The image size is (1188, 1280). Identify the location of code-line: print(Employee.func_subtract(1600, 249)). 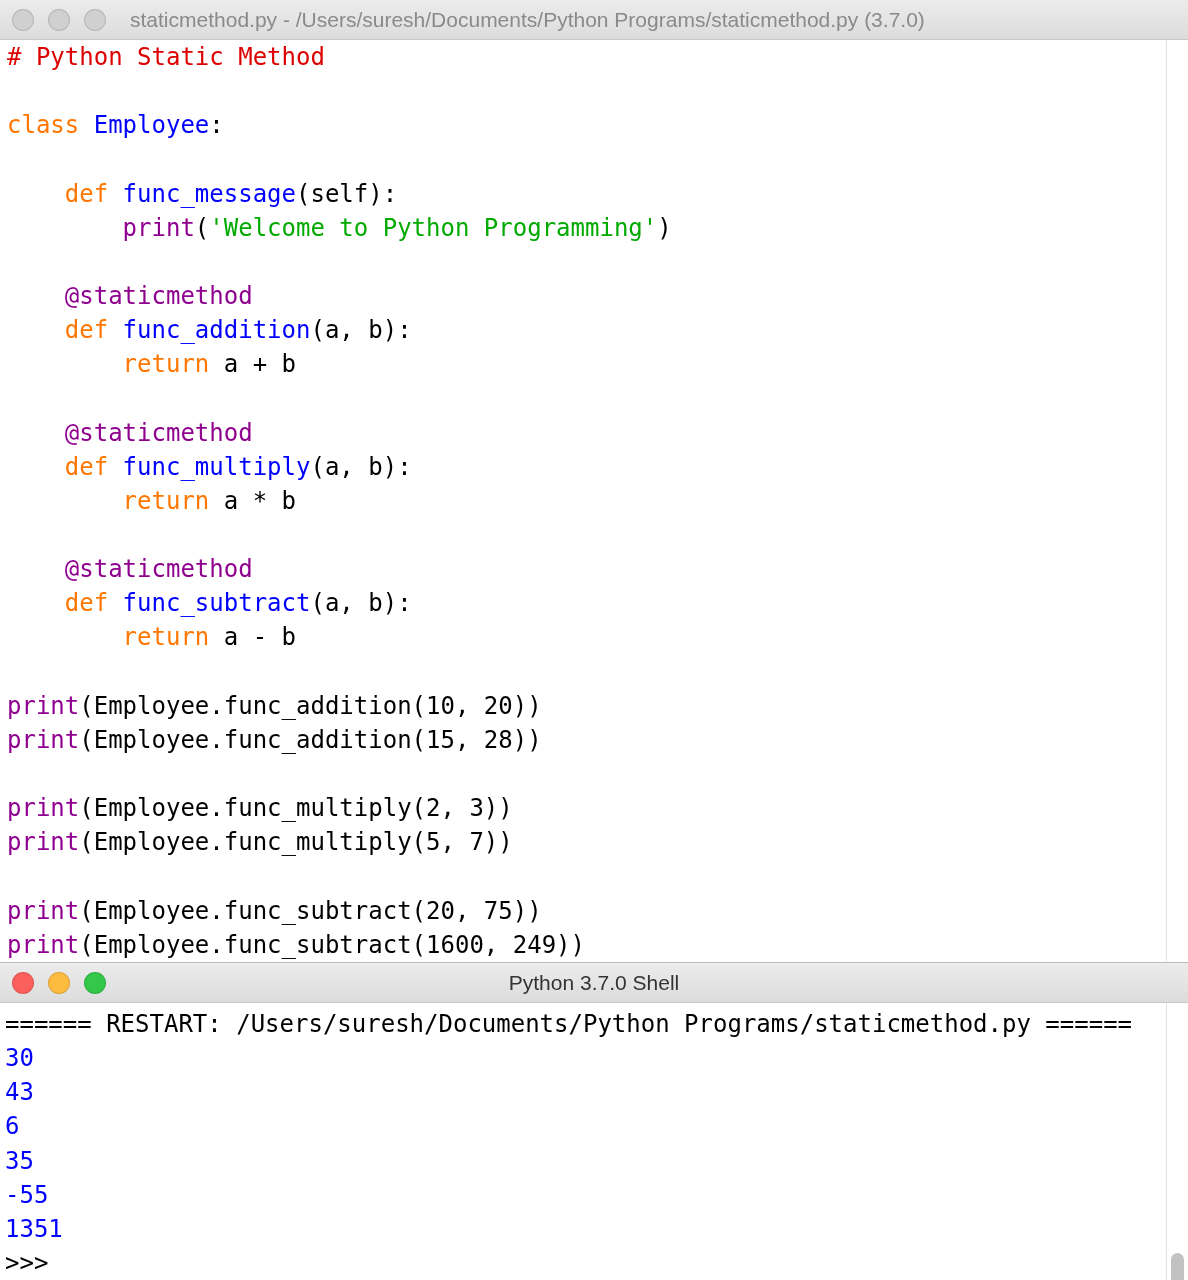
(296, 945).